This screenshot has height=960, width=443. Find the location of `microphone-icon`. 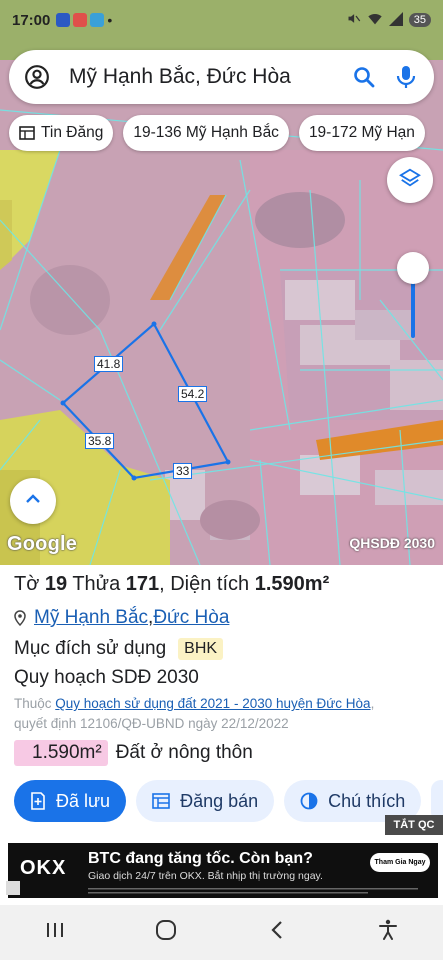

microphone-icon is located at coordinates (406, 77).